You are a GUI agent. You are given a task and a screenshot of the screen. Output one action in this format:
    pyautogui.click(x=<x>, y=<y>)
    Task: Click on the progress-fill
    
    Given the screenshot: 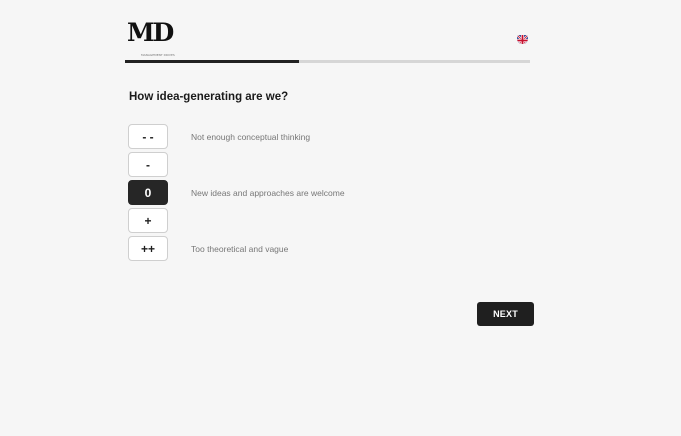 What is the action you would take?
    pyautogui.click(x=212, y=61)
    